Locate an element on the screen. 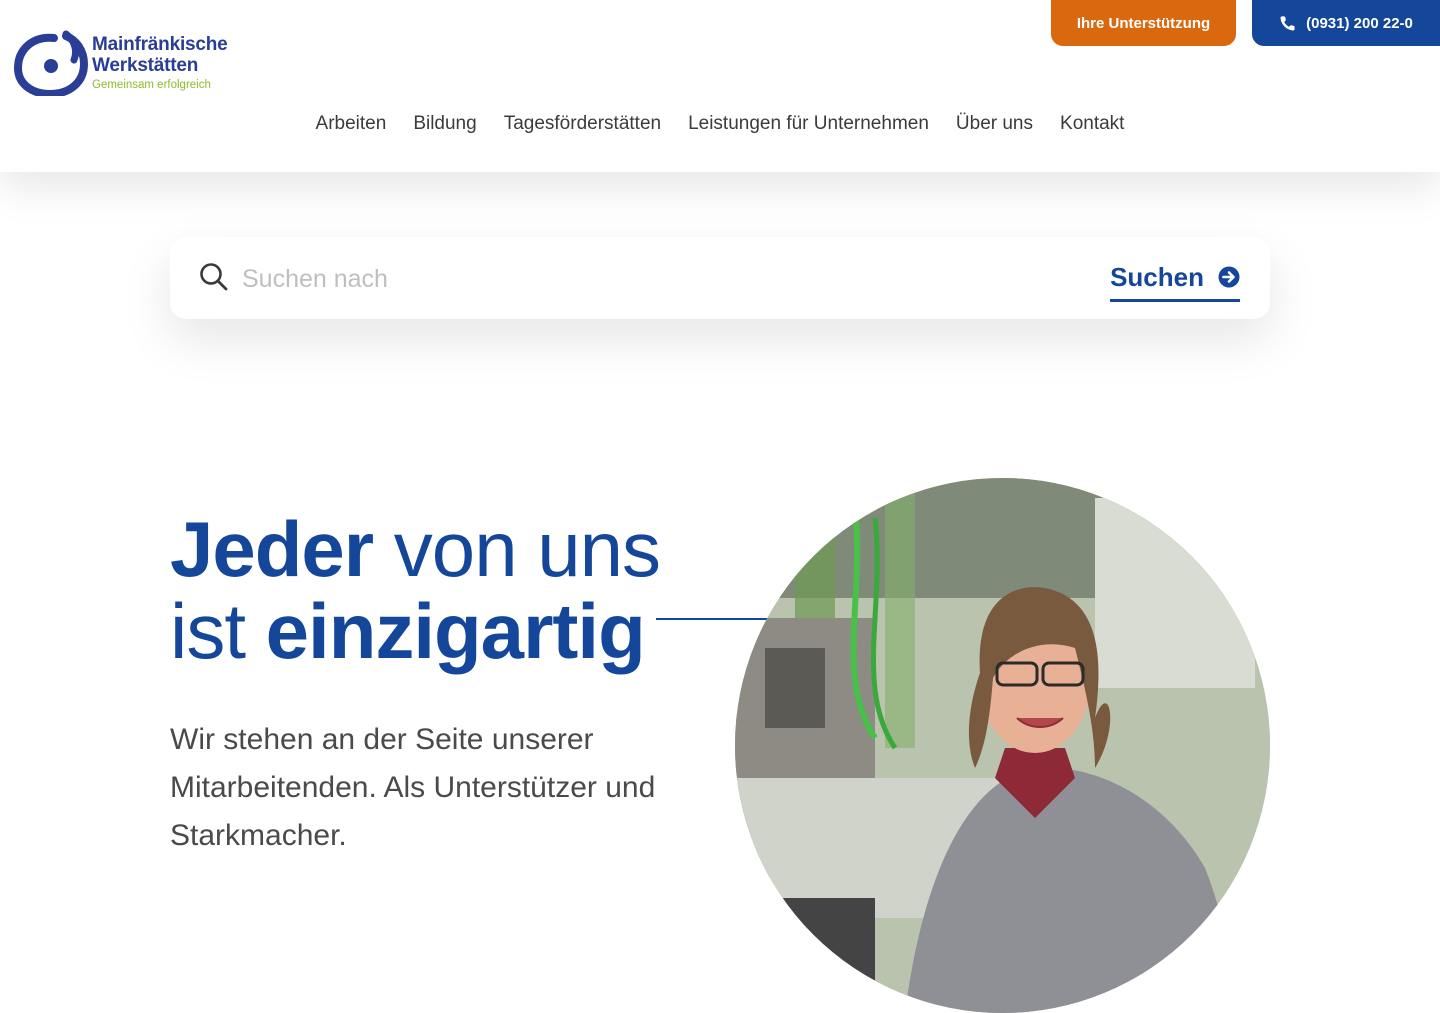  nav-item-kontakt: Kontakt is located at coordinates (1092, 124).